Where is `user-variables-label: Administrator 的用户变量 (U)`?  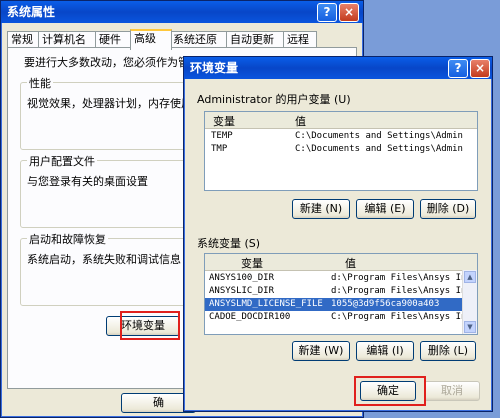 user-variables-label: Administrator 的用户变量 (U) is located at coordinates (274, 99).